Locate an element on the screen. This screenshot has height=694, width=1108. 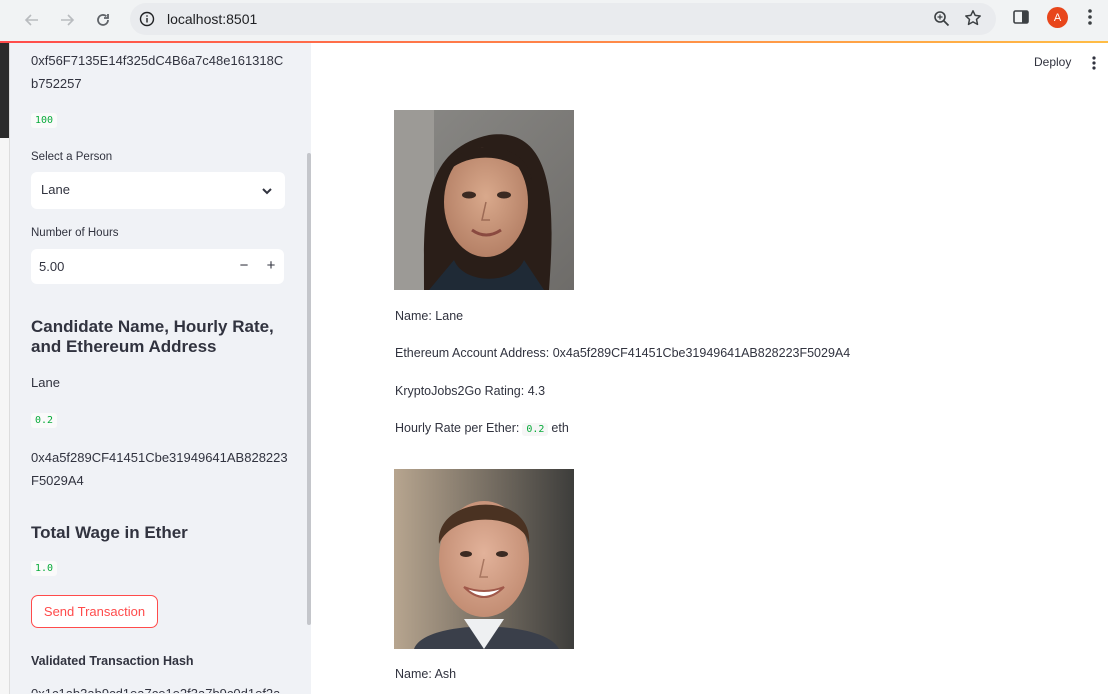
candidate-heading-line2: and Ethereum Address is located at coordinates (124, 346).